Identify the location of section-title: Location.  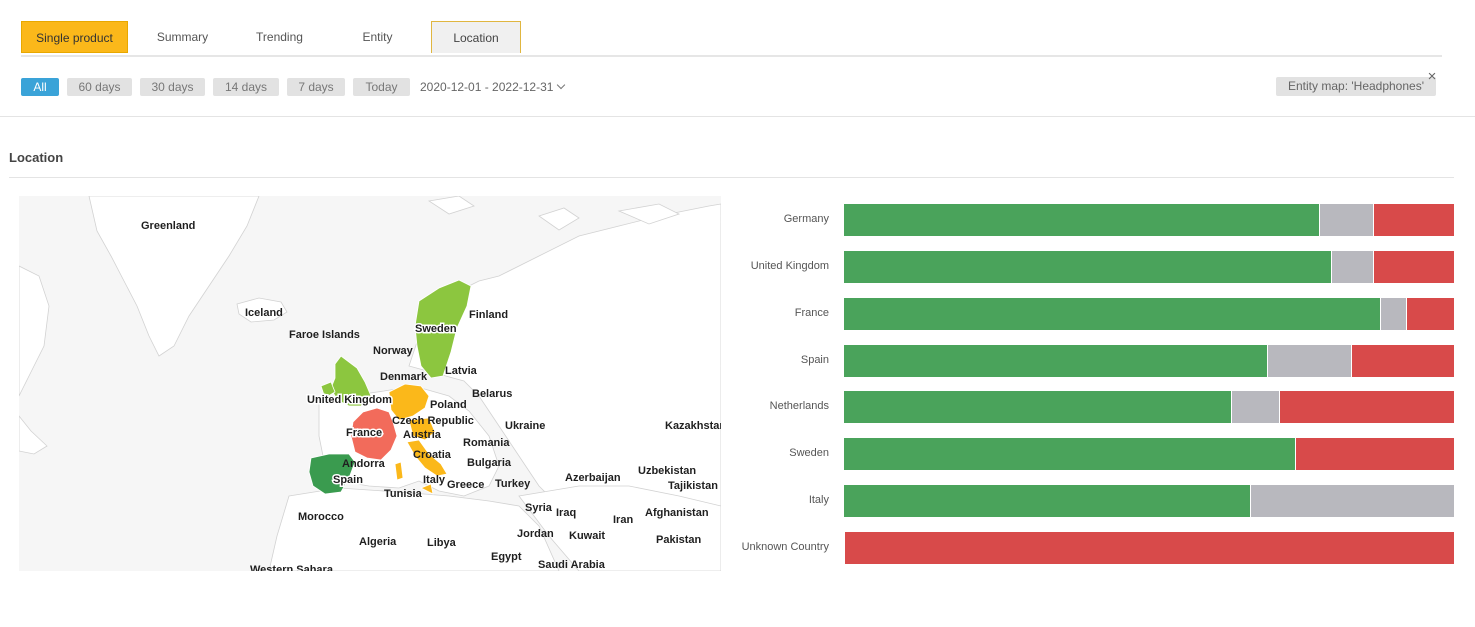
(36, 157).